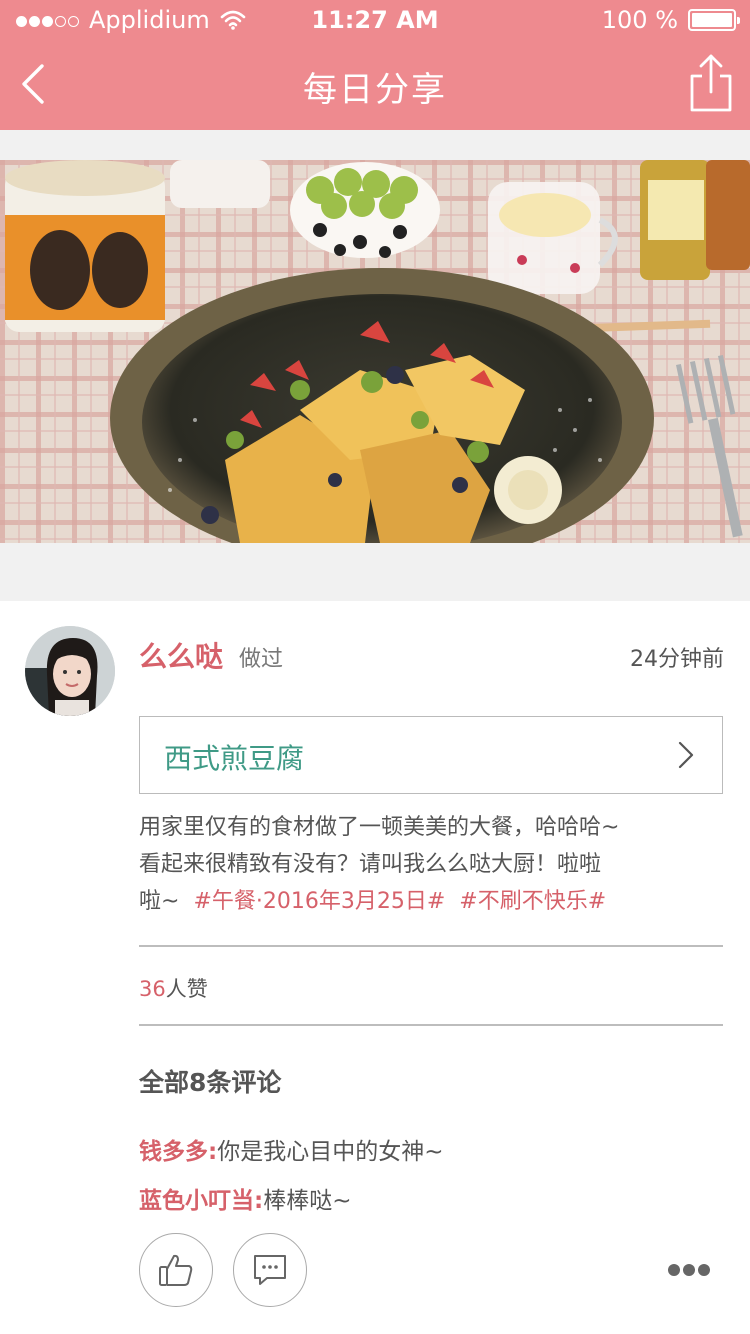 The image size is (750, 1334). What do you see at coordinates (181, 655) in the screenshot?
I see `user-name: 么么哒` at bounding box center [181, 655].